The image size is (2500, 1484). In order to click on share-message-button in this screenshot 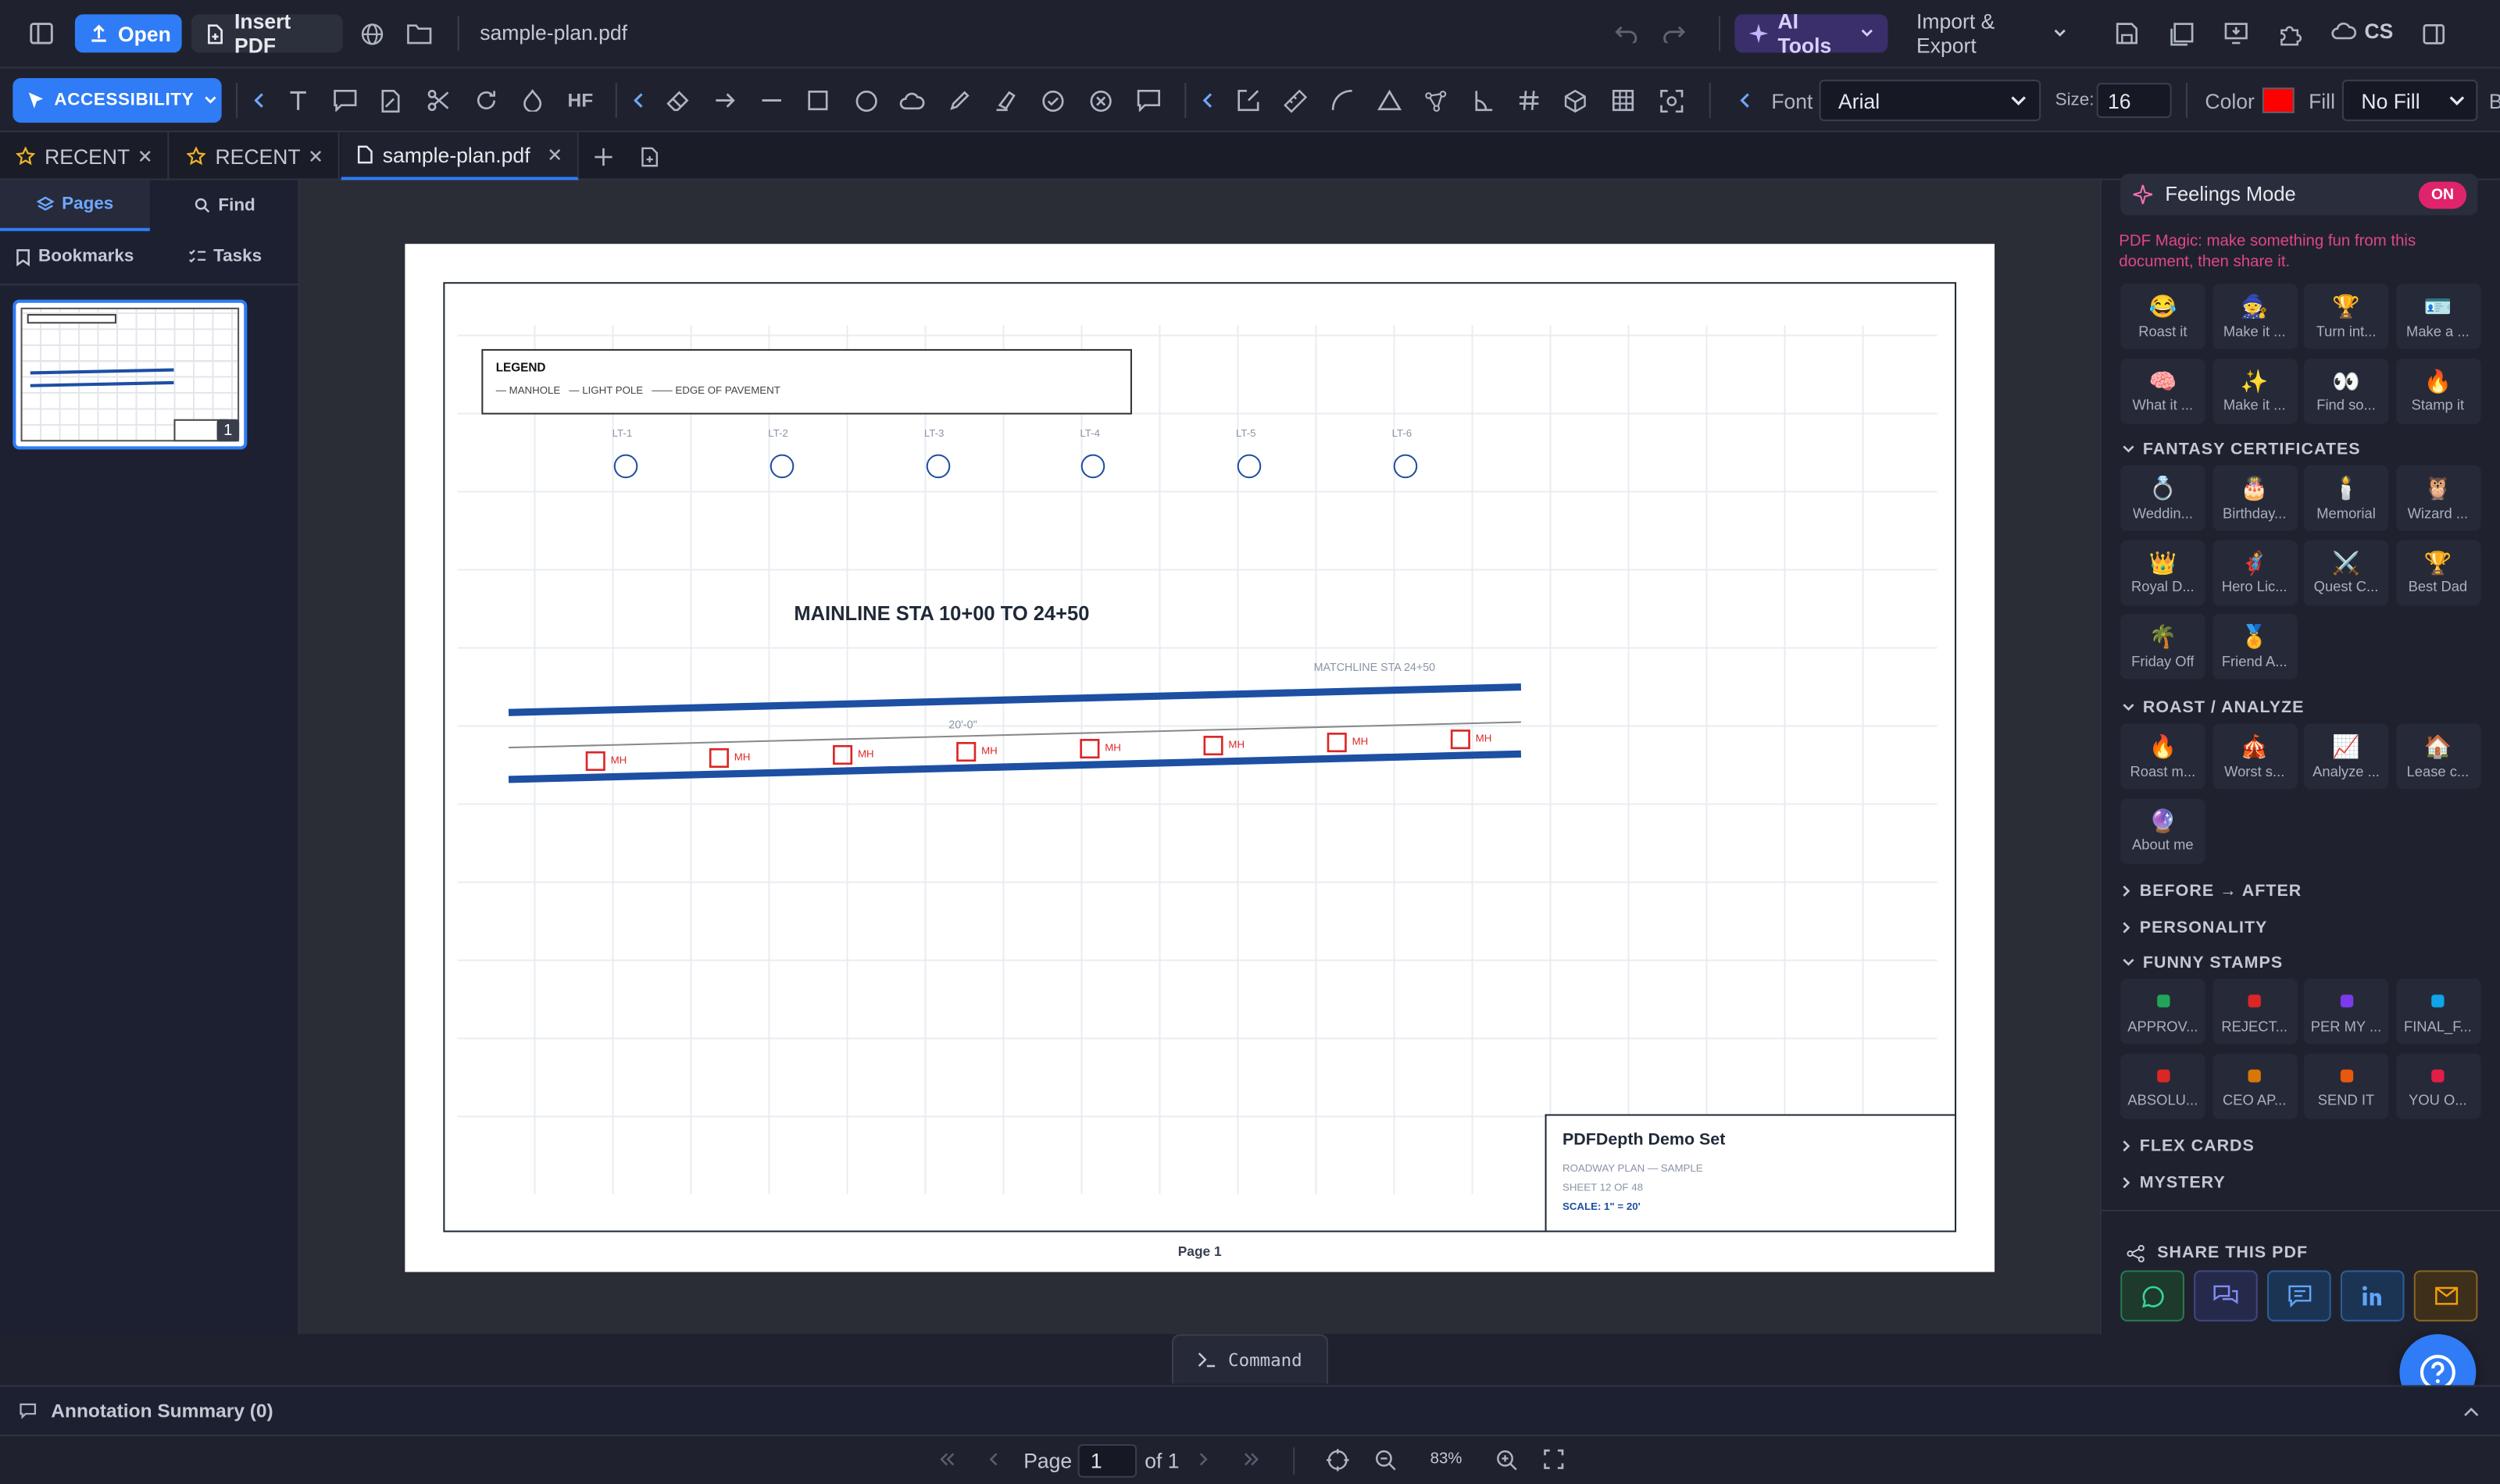, I will do `click(2299, 1296)`.